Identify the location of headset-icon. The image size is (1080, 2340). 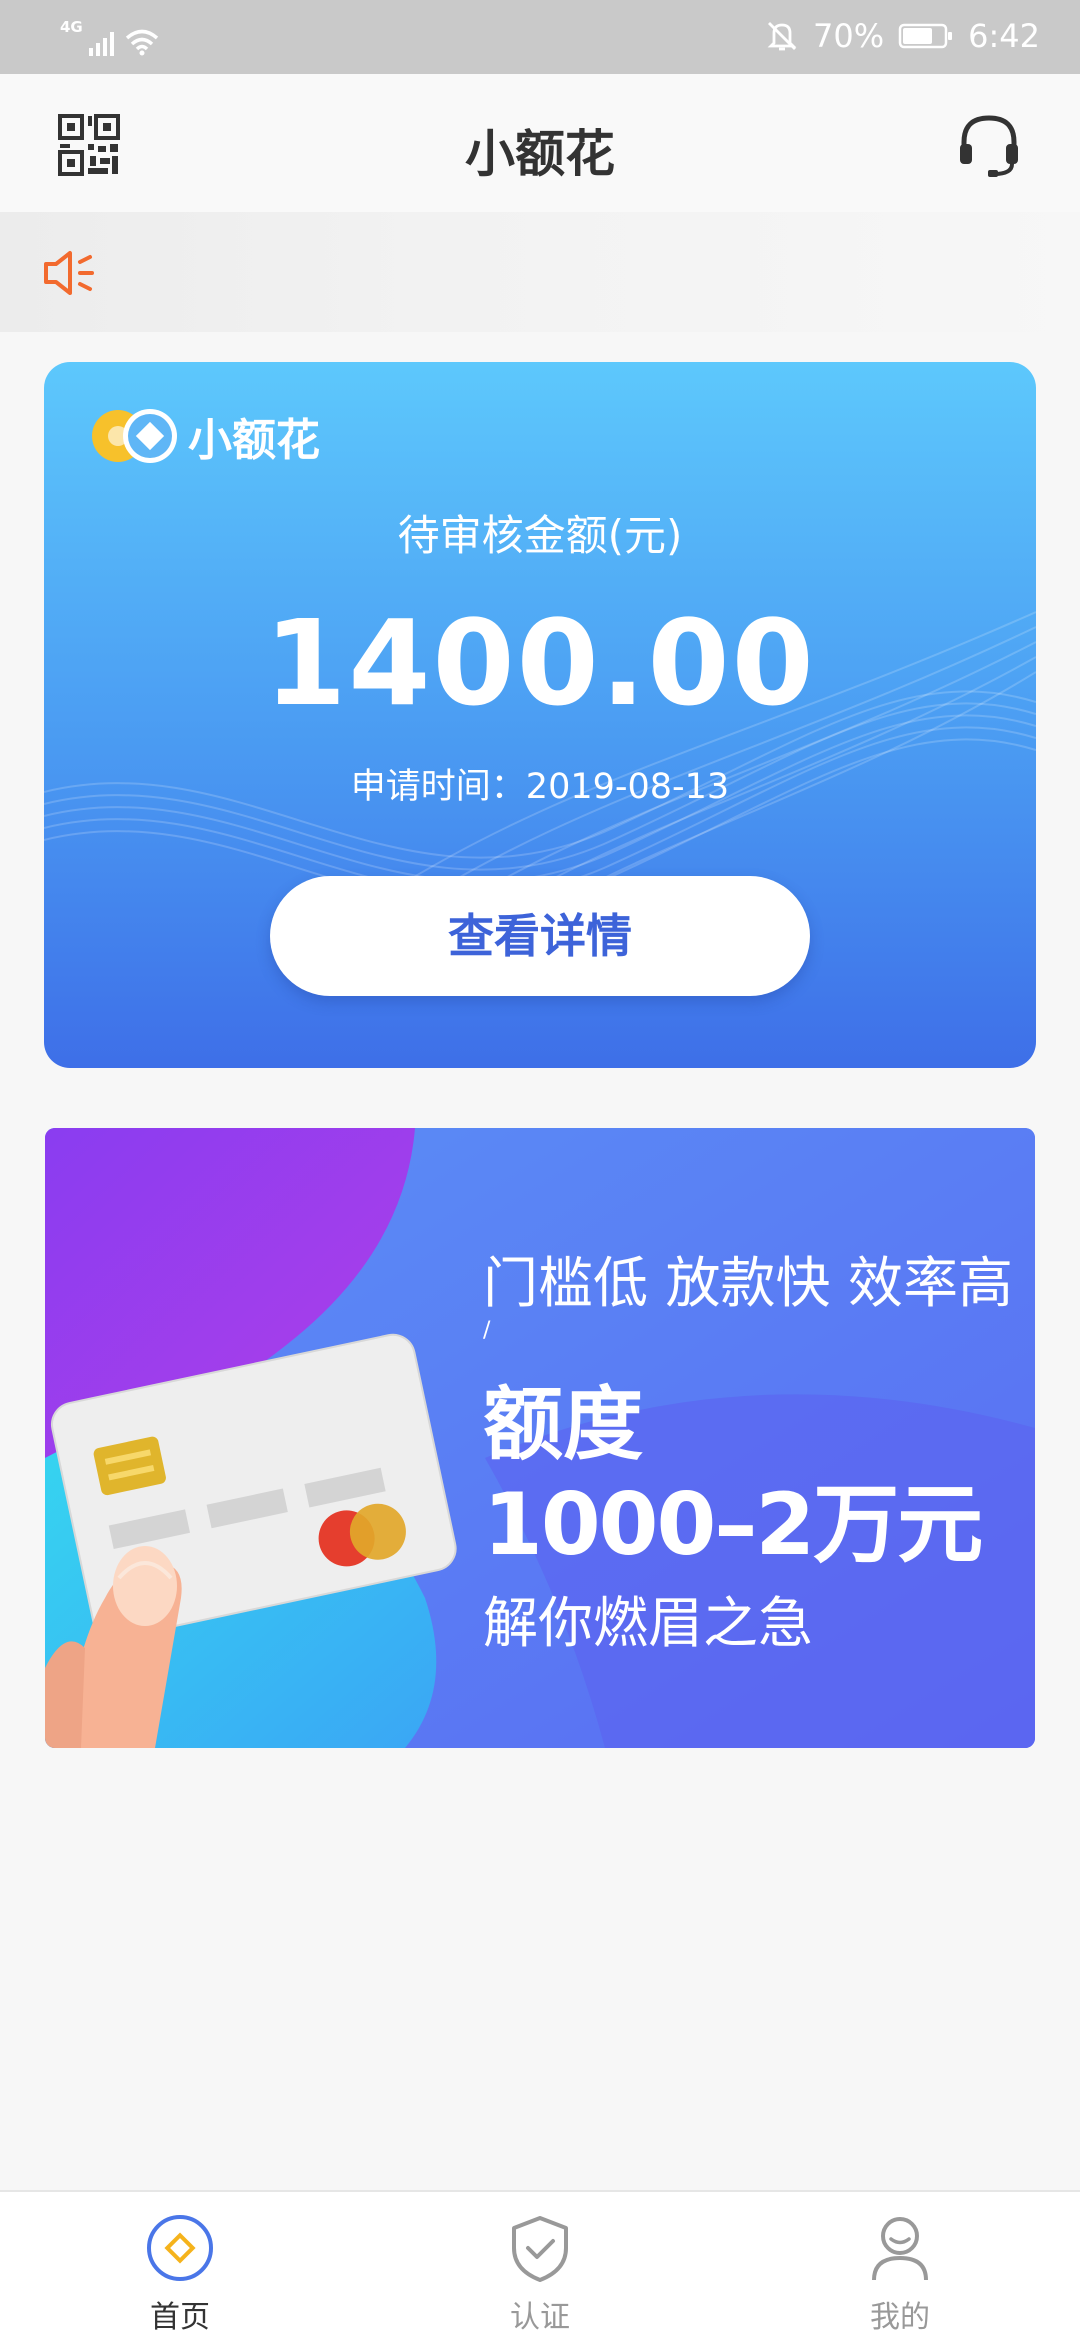
(989, 146).